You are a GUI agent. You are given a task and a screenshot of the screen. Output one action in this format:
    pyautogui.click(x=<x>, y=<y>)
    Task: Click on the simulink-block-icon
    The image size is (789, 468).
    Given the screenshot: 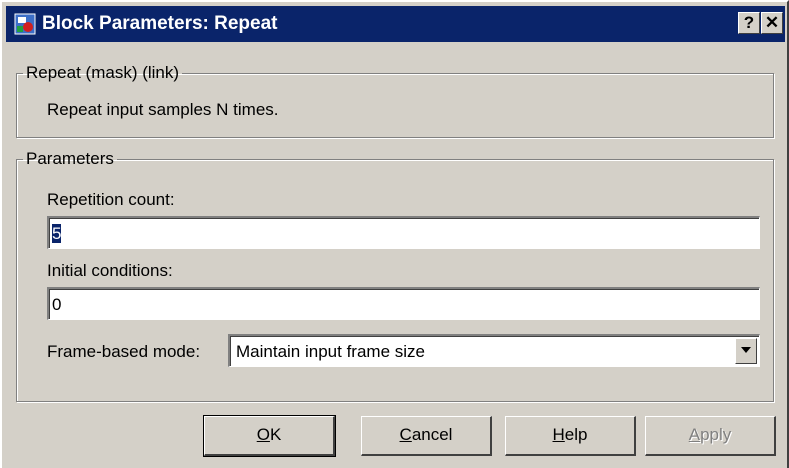 What is the action you would take?
    pyautogui.click(x=25, y=24)
    